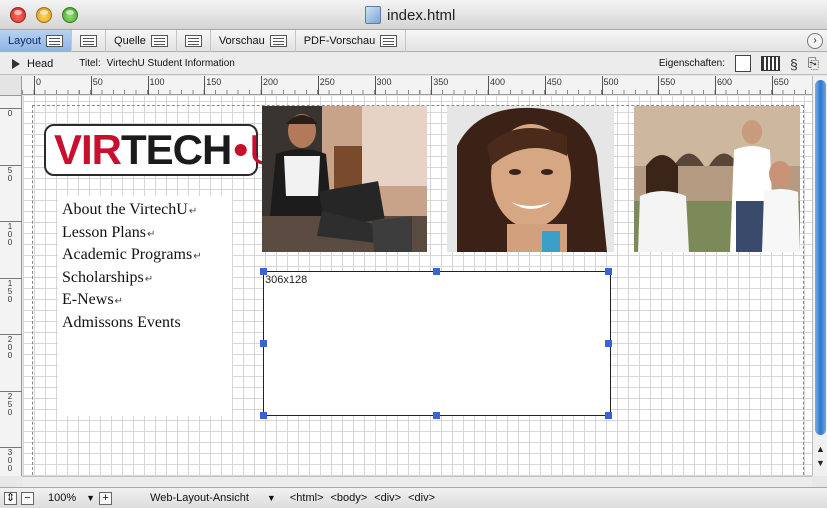 The height and width of the screenshot is (508, 827). What do you see at coordinates (90, 498) in the screenshot?
I see `zoom-dropdown-icon: ▼` at bounding box center [90, 498].